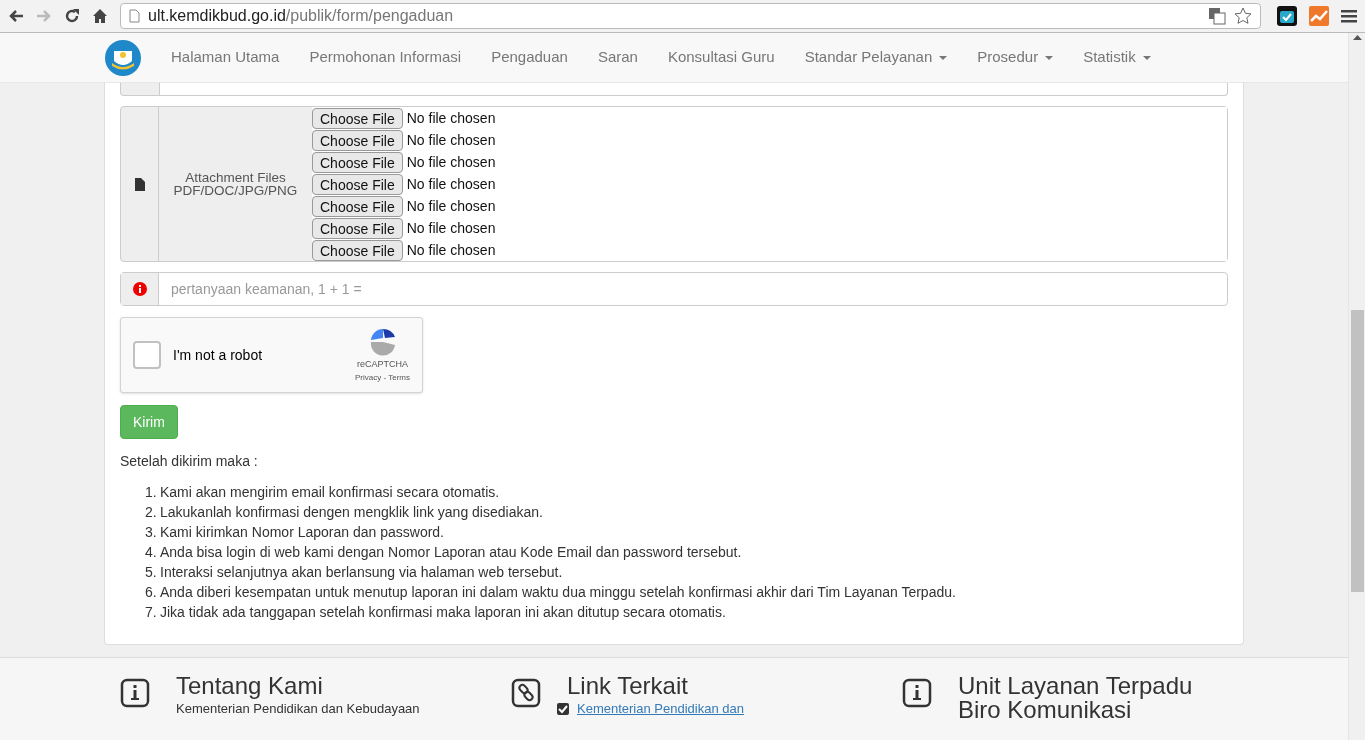 The image size is (1365, 740). I want to click on footer-heading: Unit Layanan Terpadu Biro Komunikasi, so click(1076, 698).